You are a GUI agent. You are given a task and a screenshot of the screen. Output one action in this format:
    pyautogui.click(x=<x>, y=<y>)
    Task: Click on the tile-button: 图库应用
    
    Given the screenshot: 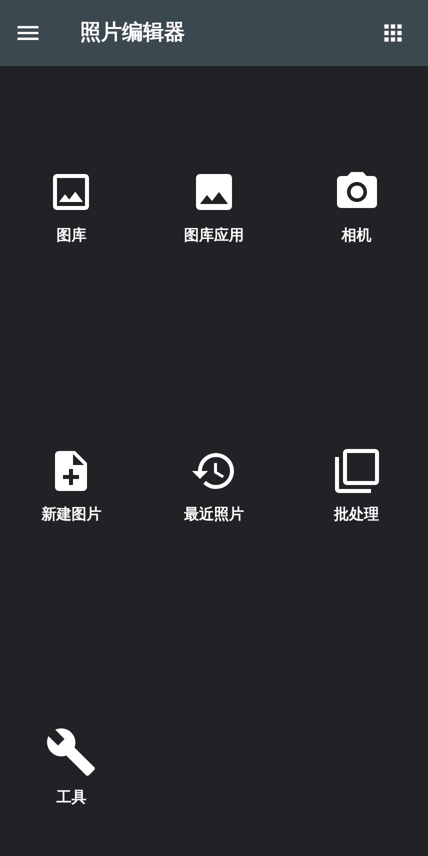 What is the action you would take?
    pyautogui.click(x=214, y=207)
    